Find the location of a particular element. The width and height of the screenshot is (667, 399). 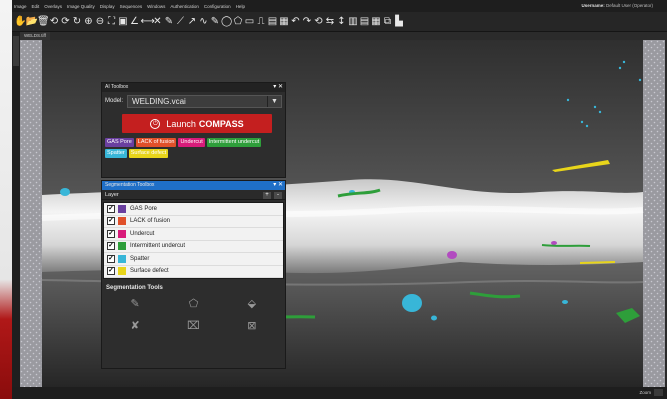

layer-row: ✓ GAS Pore is located at coordinates (193, 209).